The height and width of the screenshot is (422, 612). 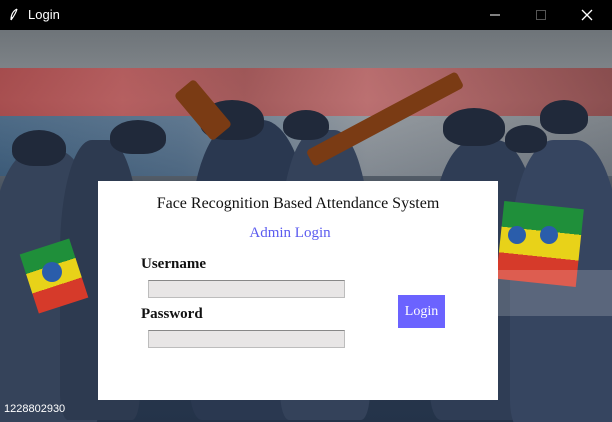 I want to click on close-button, so click(x=587, y=15).